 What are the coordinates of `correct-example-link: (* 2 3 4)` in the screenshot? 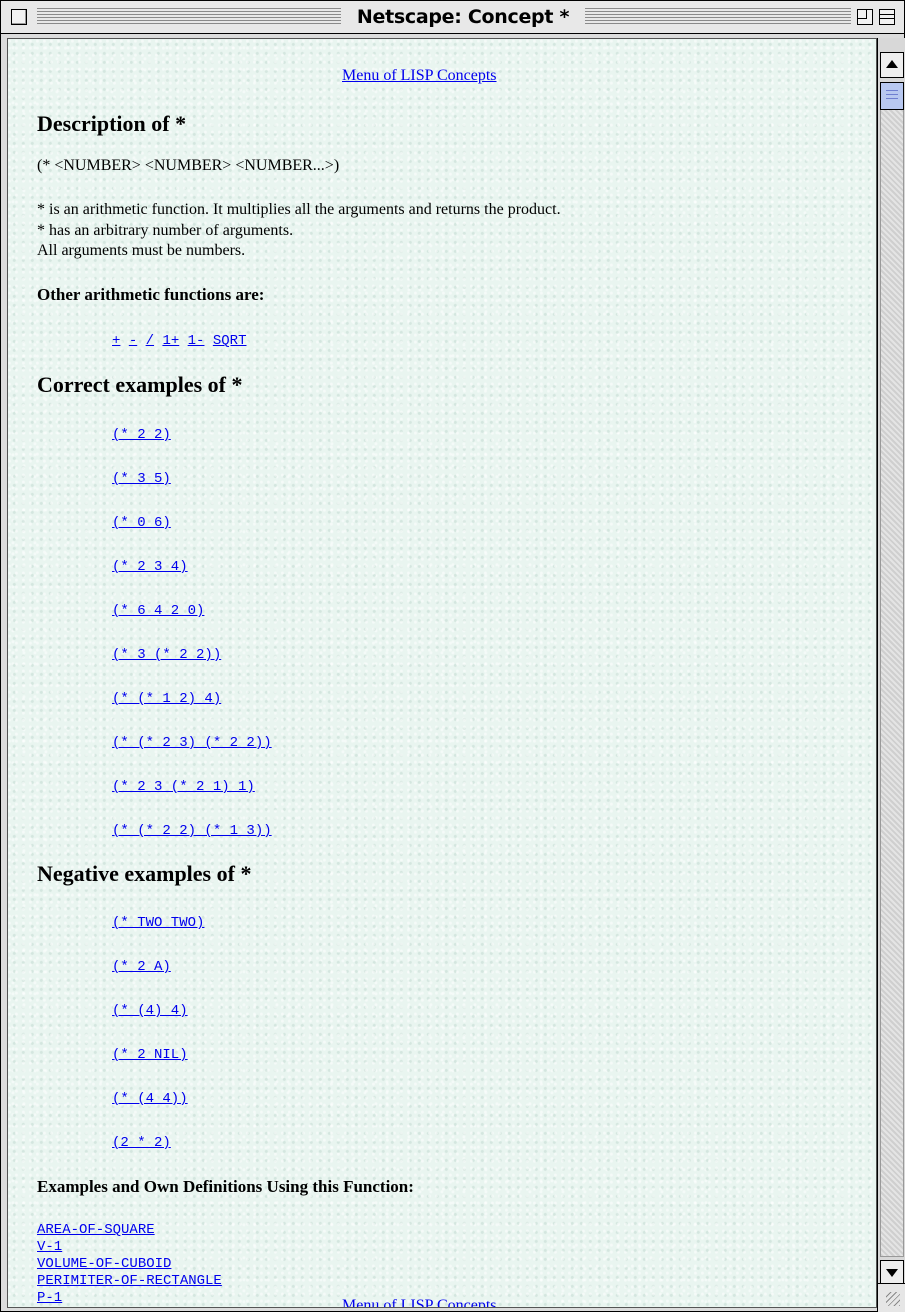 It's located at (150, 567).